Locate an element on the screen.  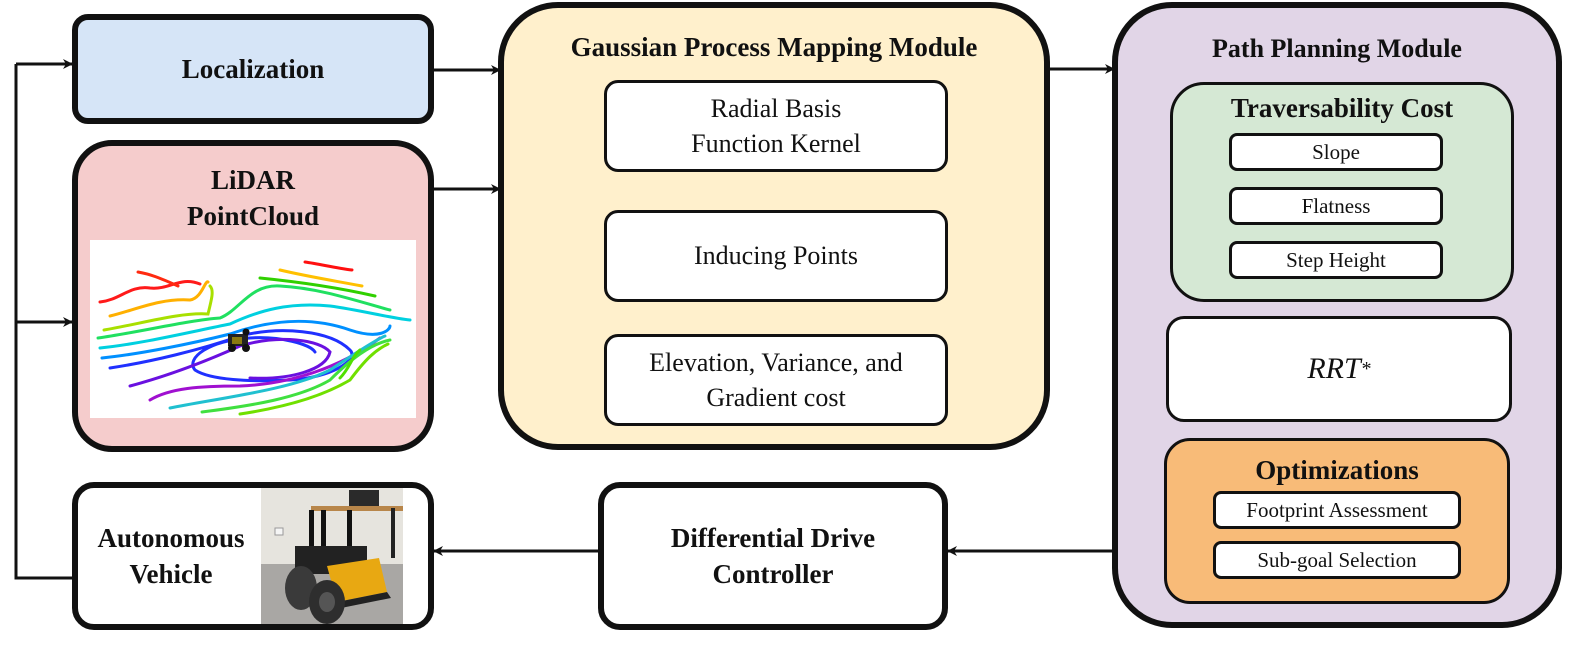
subgoal-label: Sub-goal Selection is located at coordinates (1337, 559).